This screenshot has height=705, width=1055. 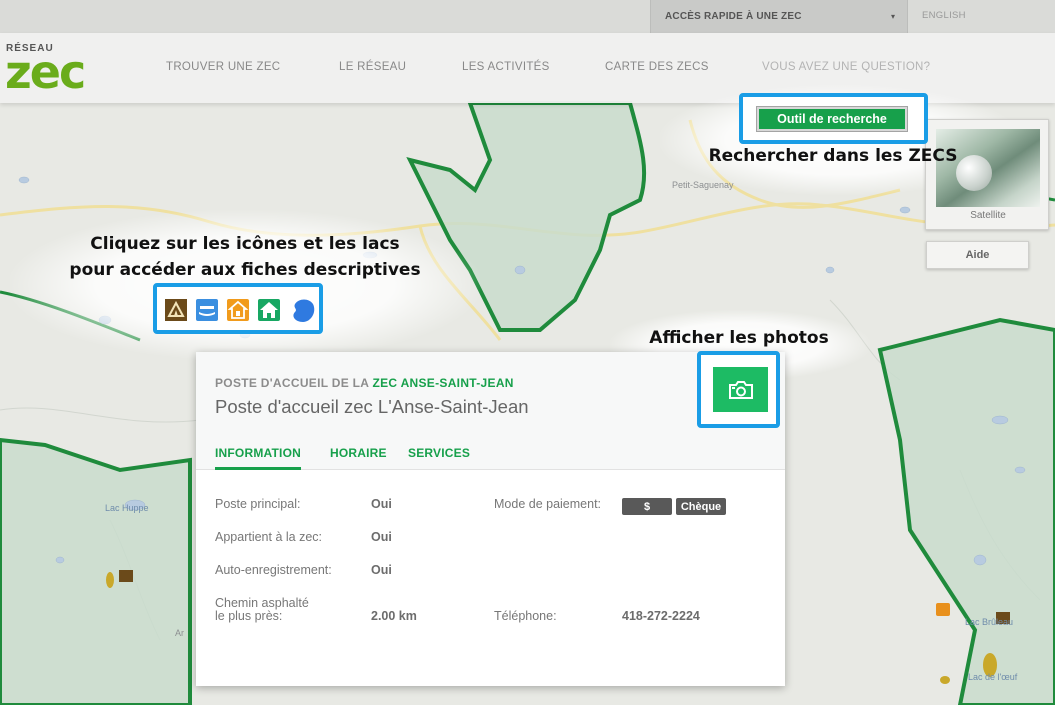 What do you see at coordinates (45, 72) in the screenshot?
I see `logo-big-text: zec` at bounding box center [45, 72].